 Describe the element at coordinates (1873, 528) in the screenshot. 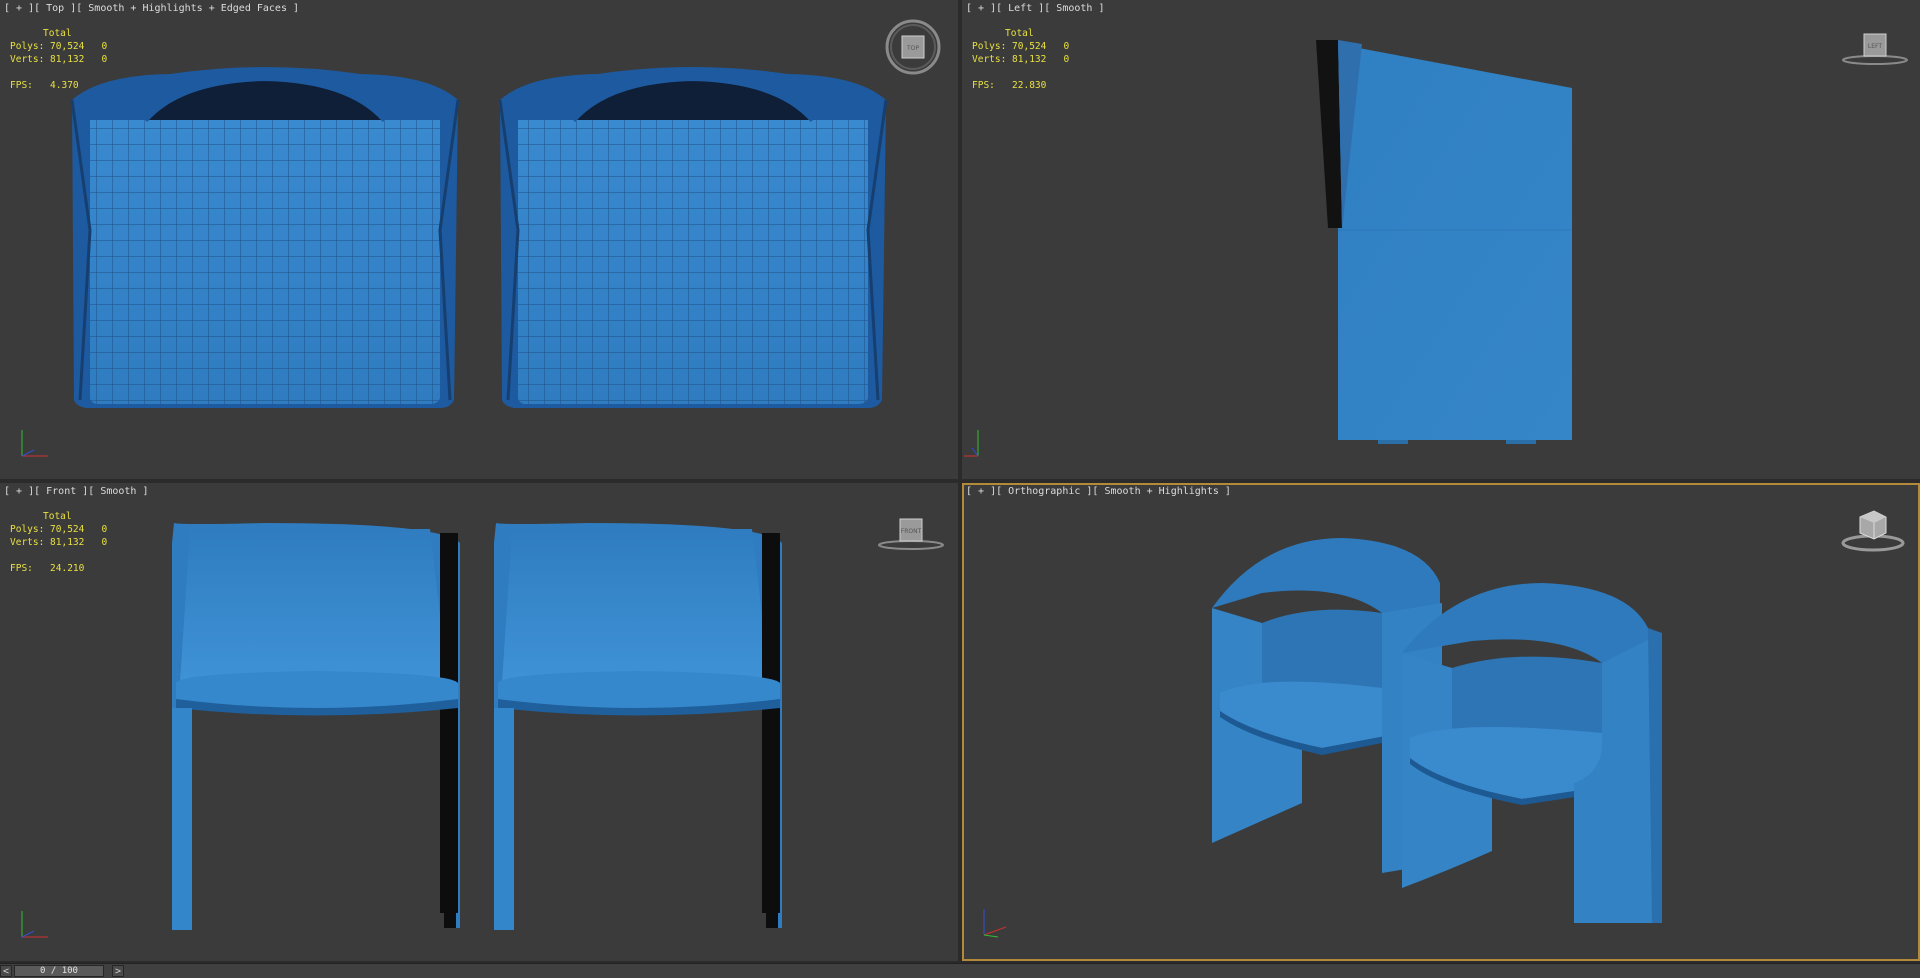

I see `viewcube-icon` at that location.